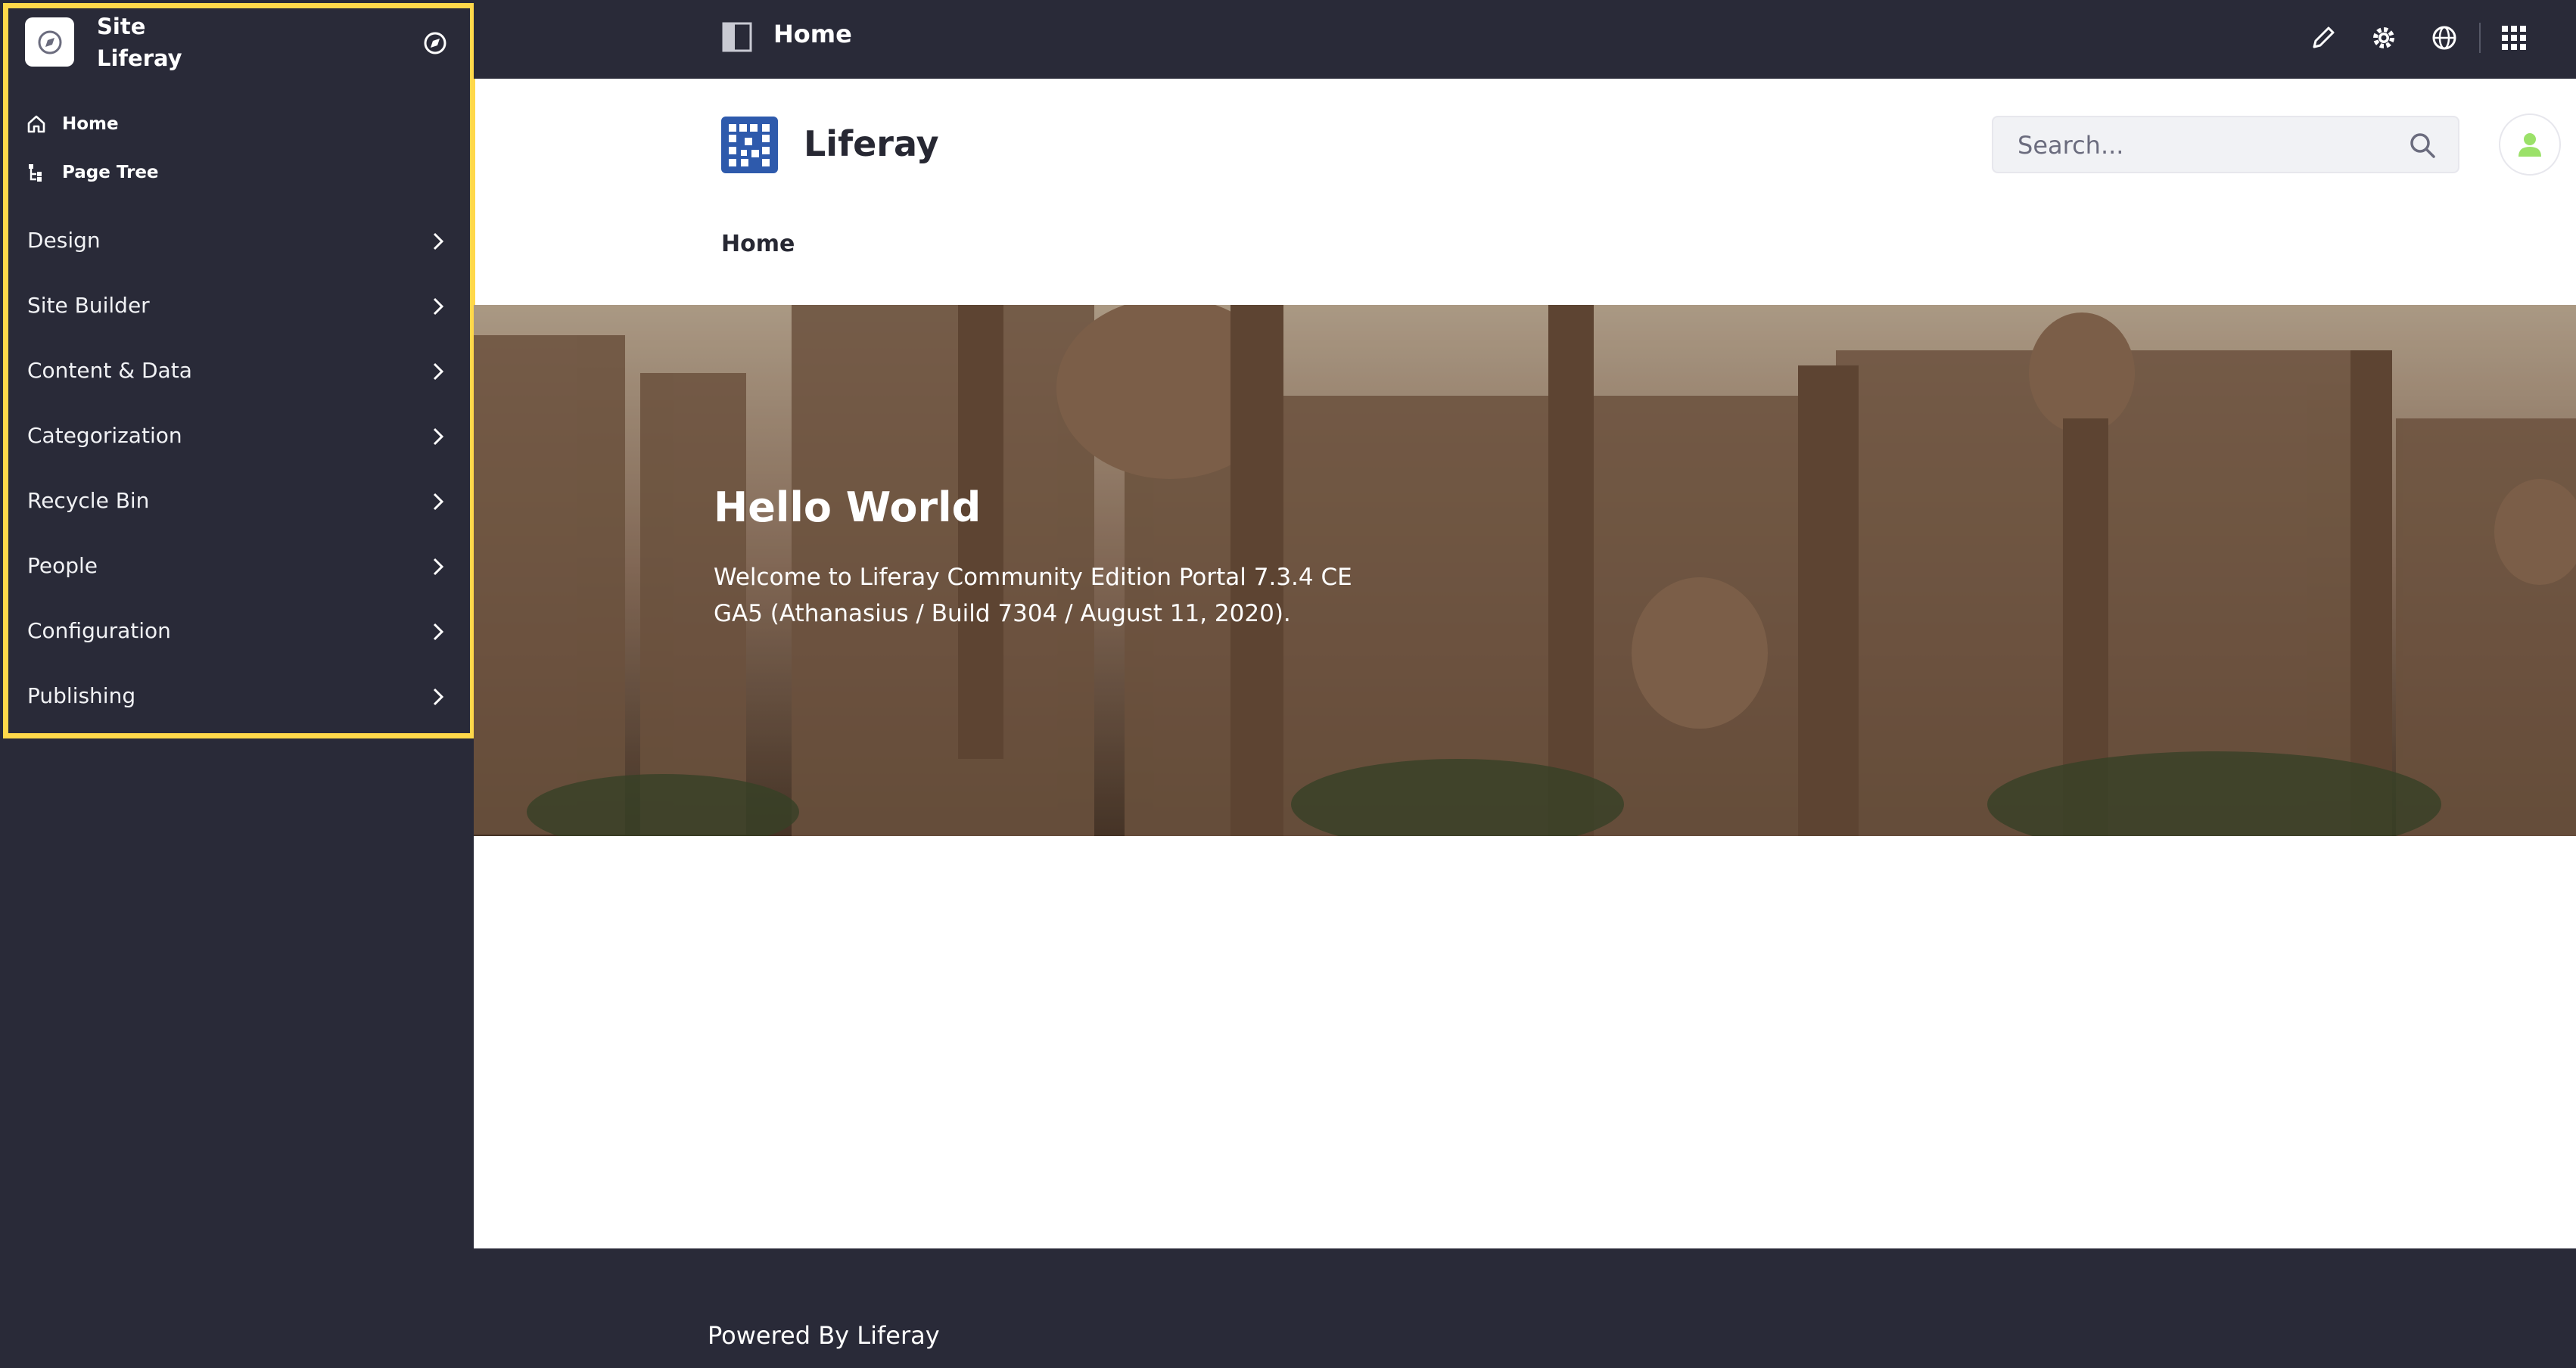 This screenshot has width=2576, height=1368. I want to click on sidebar-item-people: People, so click(232, 567).